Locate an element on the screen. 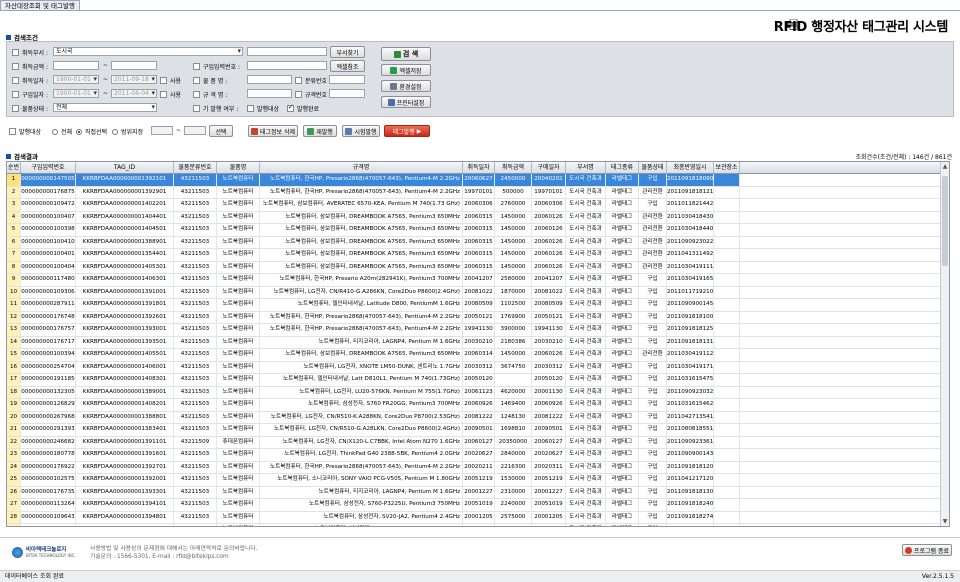  spec-name-checkbox is located at coordinates (196, 94).